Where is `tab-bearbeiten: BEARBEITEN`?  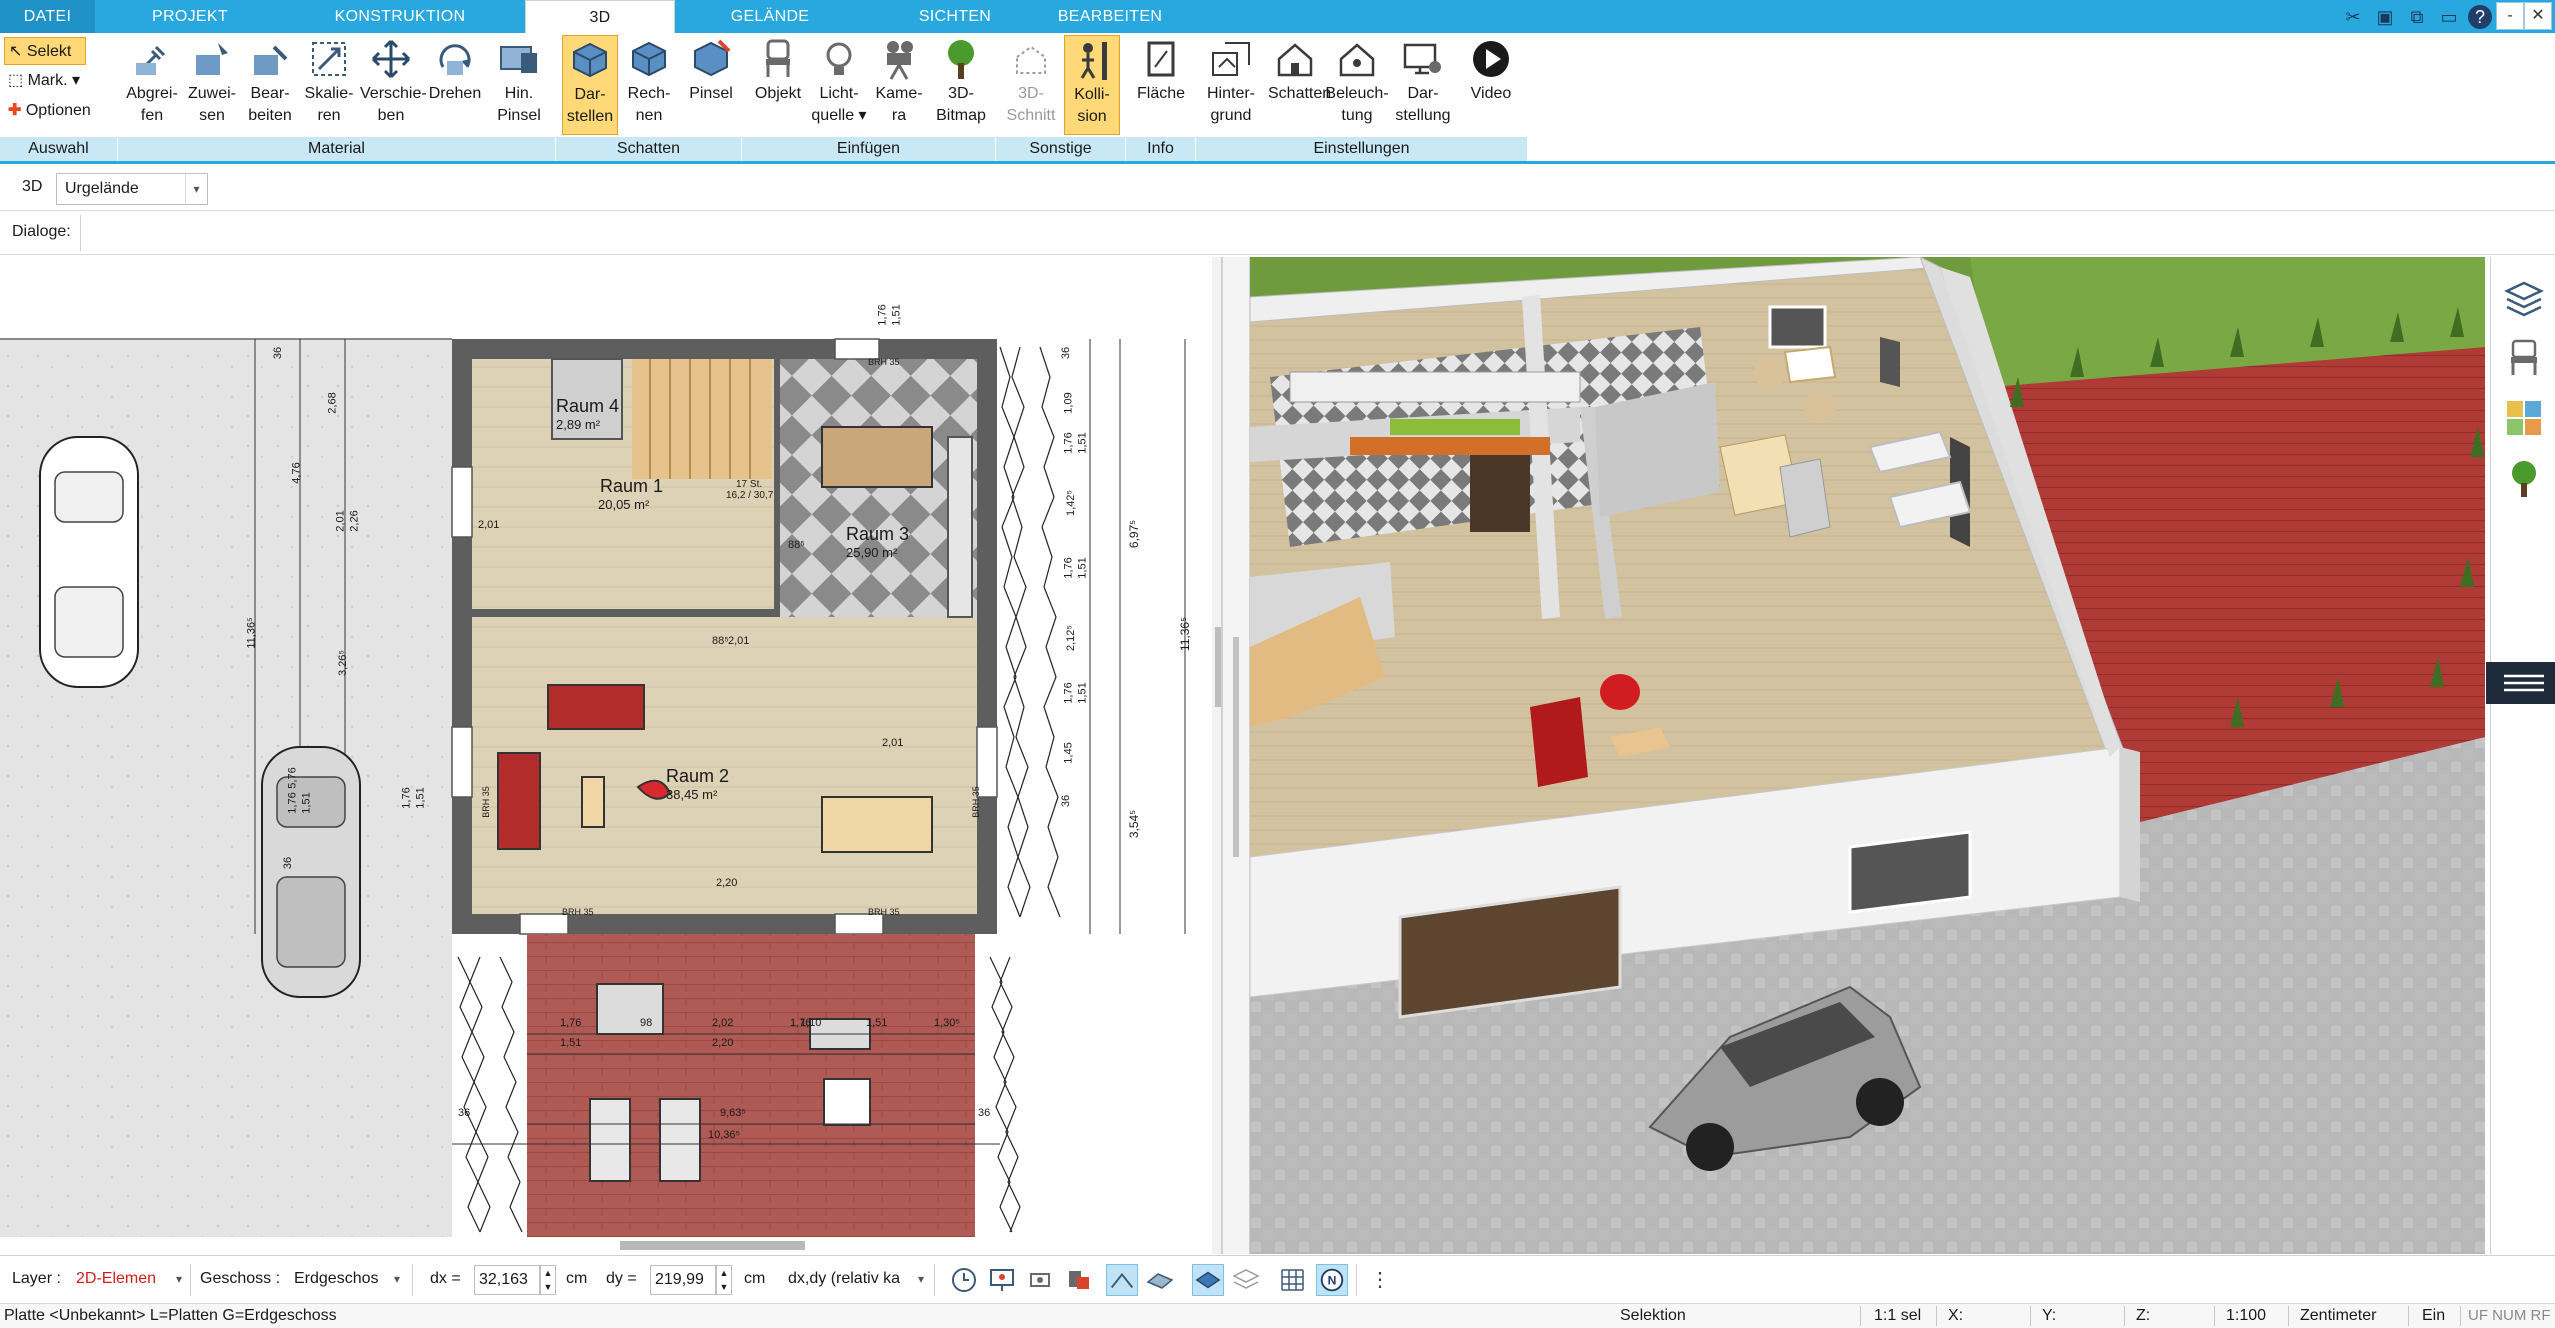 tab-bearbeiten: BEARBEITEN is located at coordinates (1110, 16).